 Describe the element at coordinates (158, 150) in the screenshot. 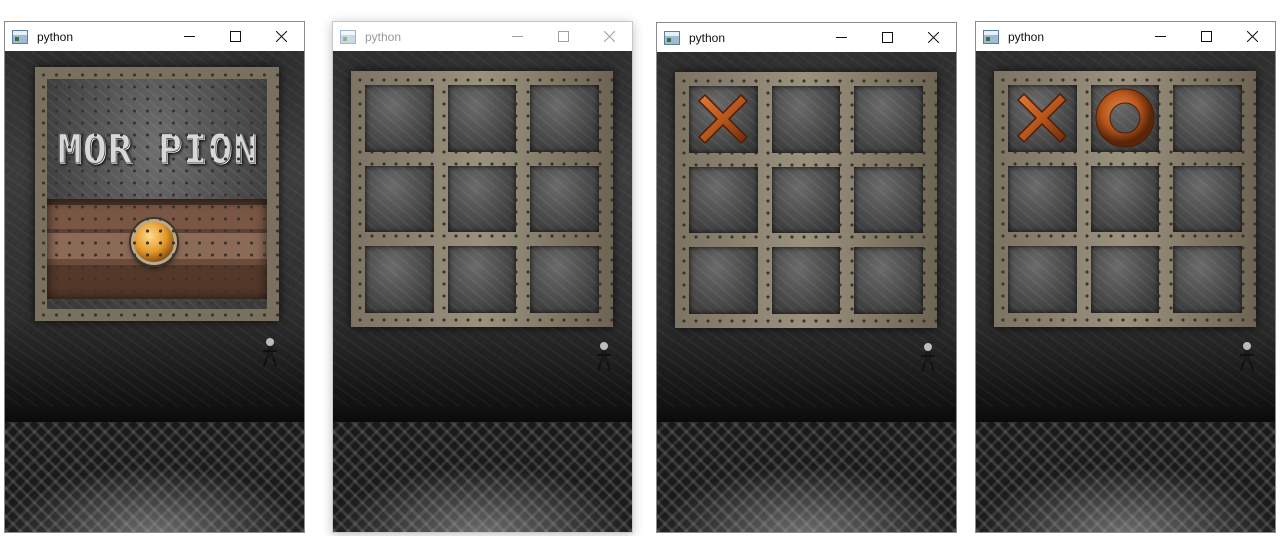

I see `game-logo: MOR PION` at that location.